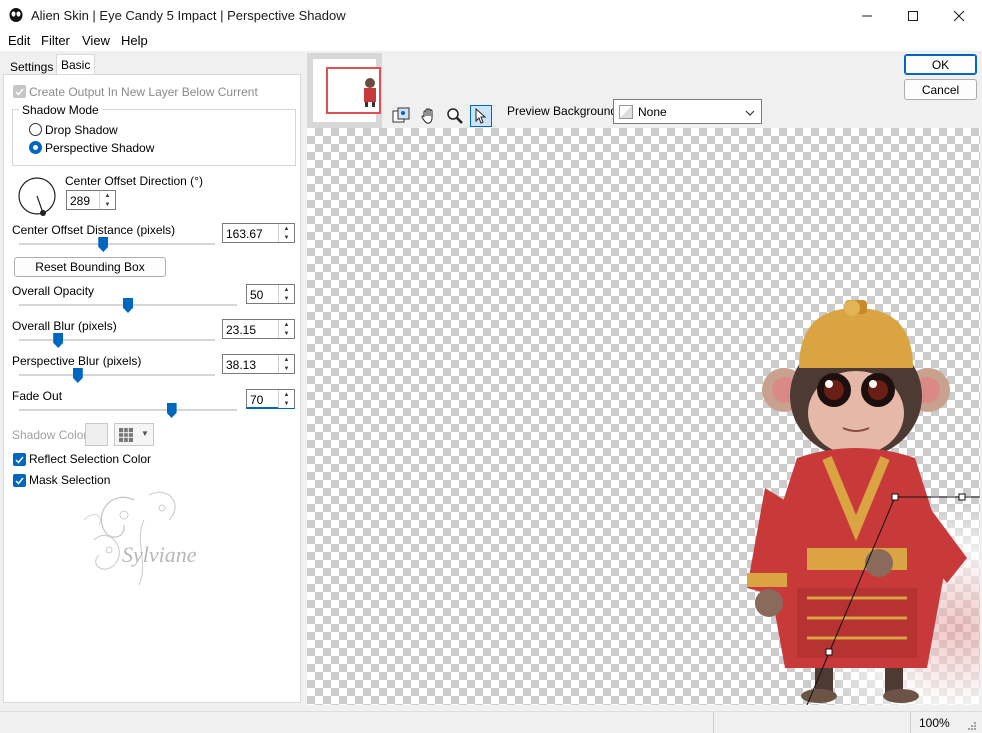 This screenshot has width=982, height=733. Describe the element at coordinates (895, 497) in the screenshot. I see `perspective-handle-top` at that location.